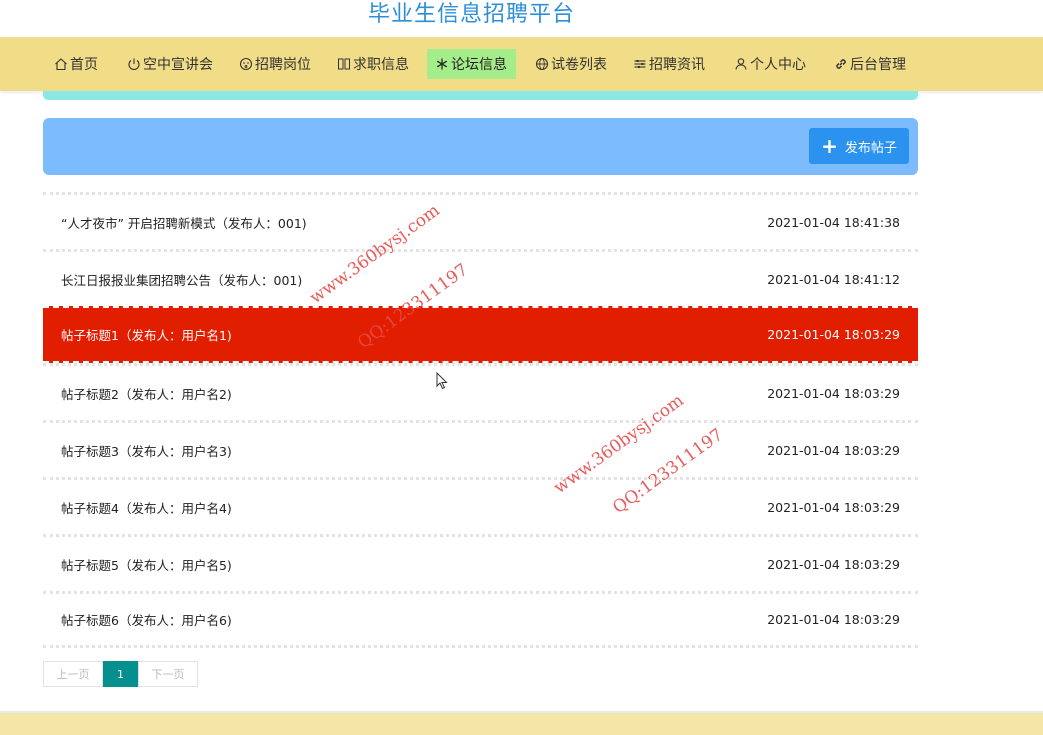 The width and height of the screenshot is (1043, 735). I want to click on nav-item-forum: 论坛信息, so click(471, 64).